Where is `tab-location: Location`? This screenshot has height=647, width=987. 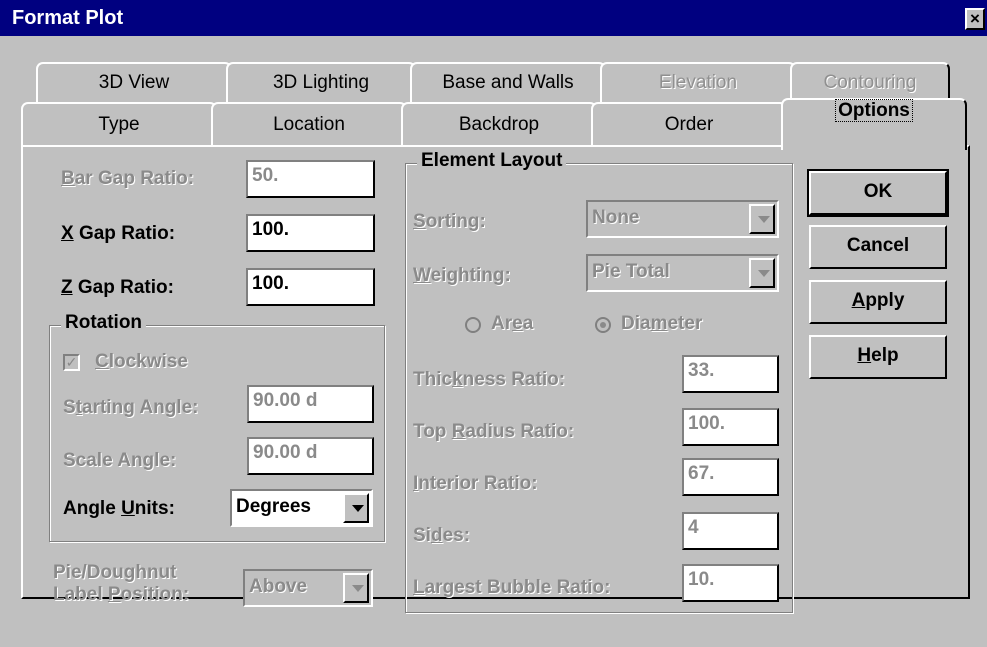
tab-location: Location is located at coordinates (309, 124).